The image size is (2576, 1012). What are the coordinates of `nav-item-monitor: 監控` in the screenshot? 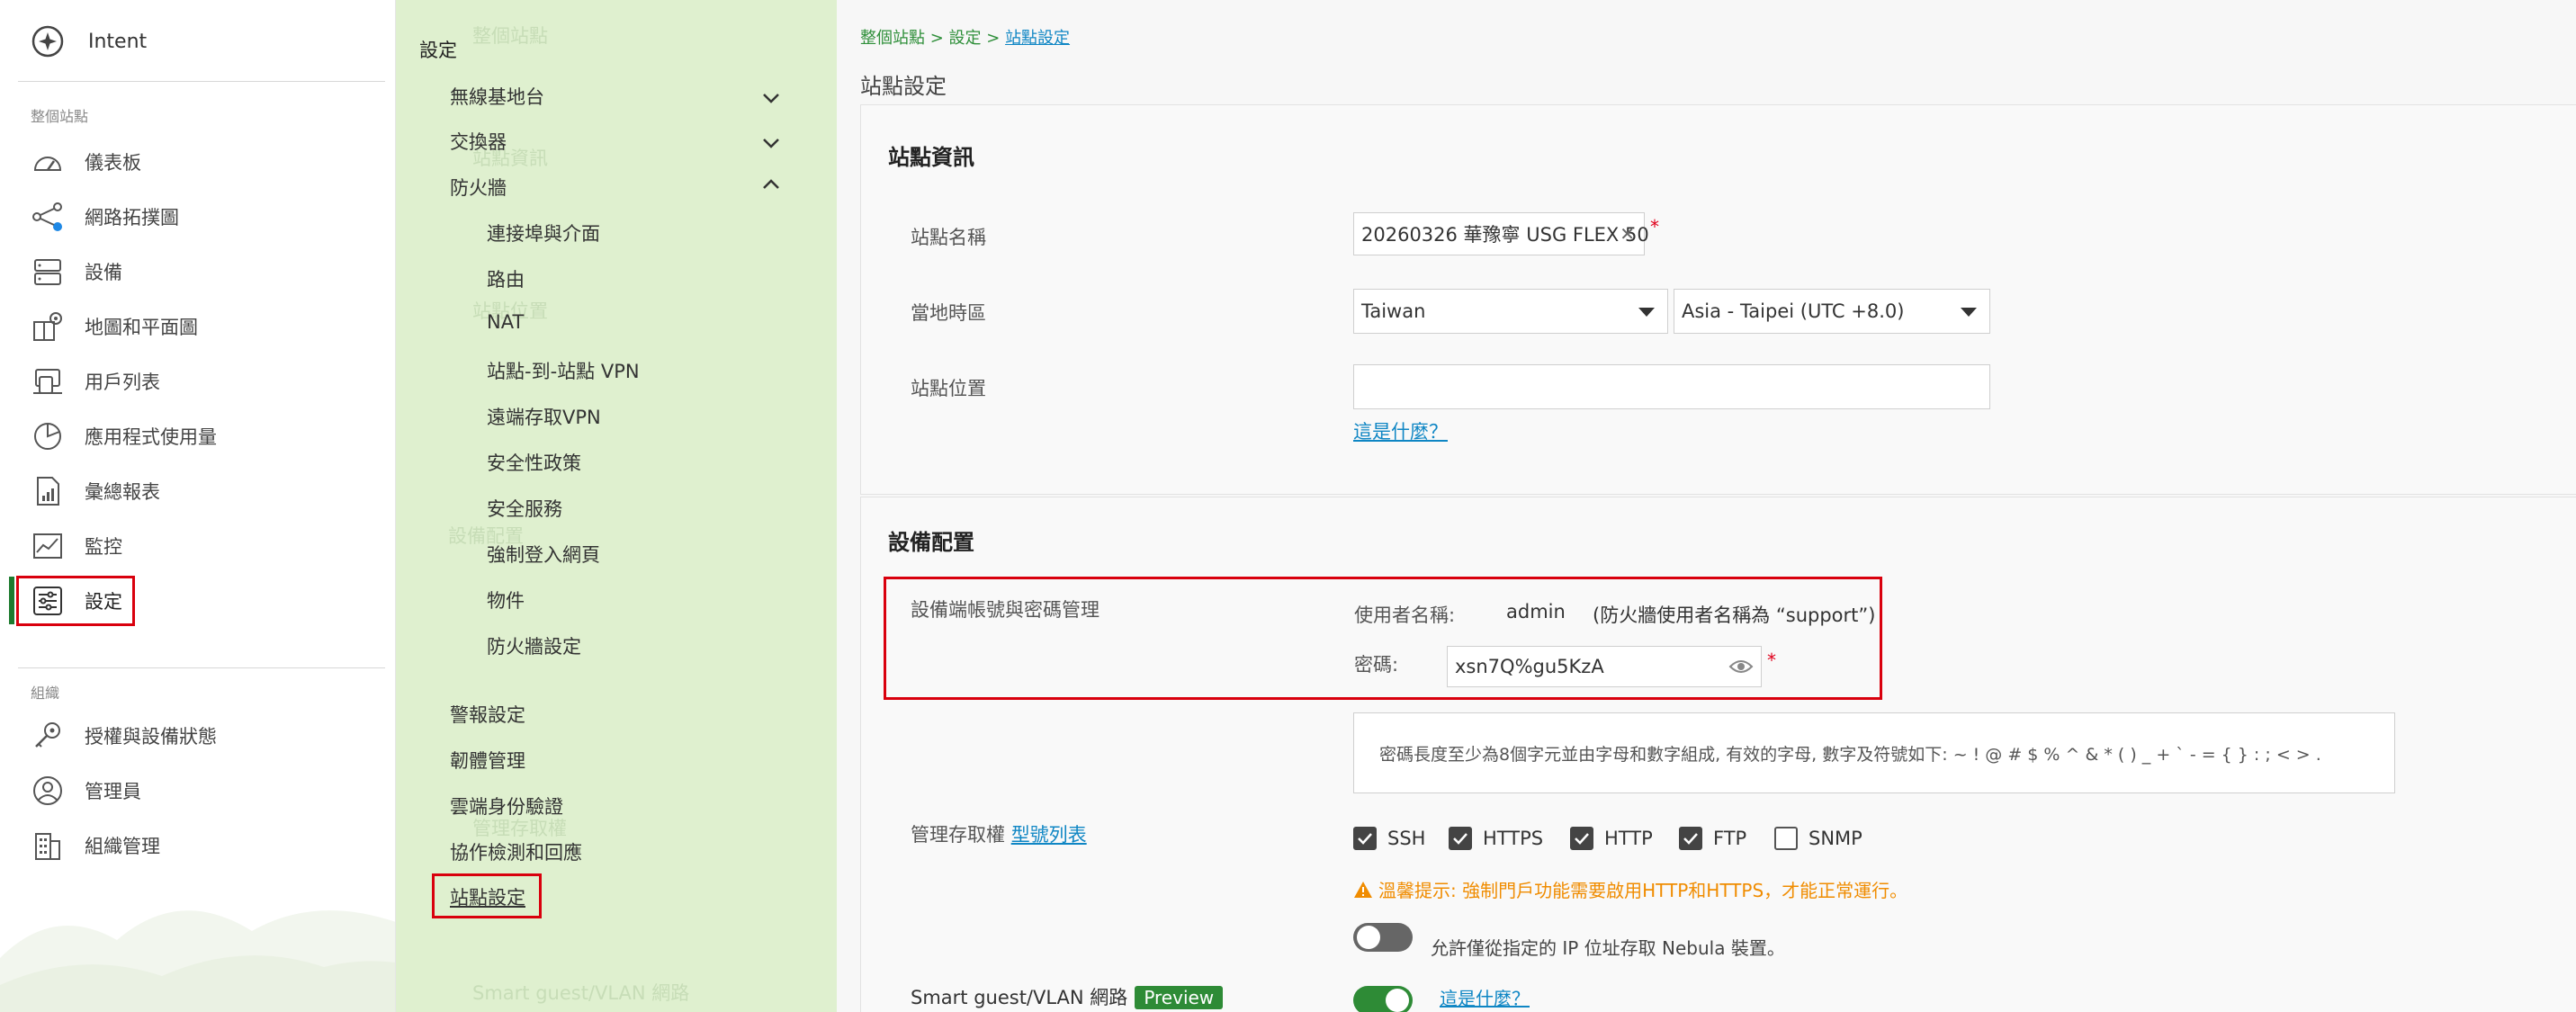 It's located at (77, 546).